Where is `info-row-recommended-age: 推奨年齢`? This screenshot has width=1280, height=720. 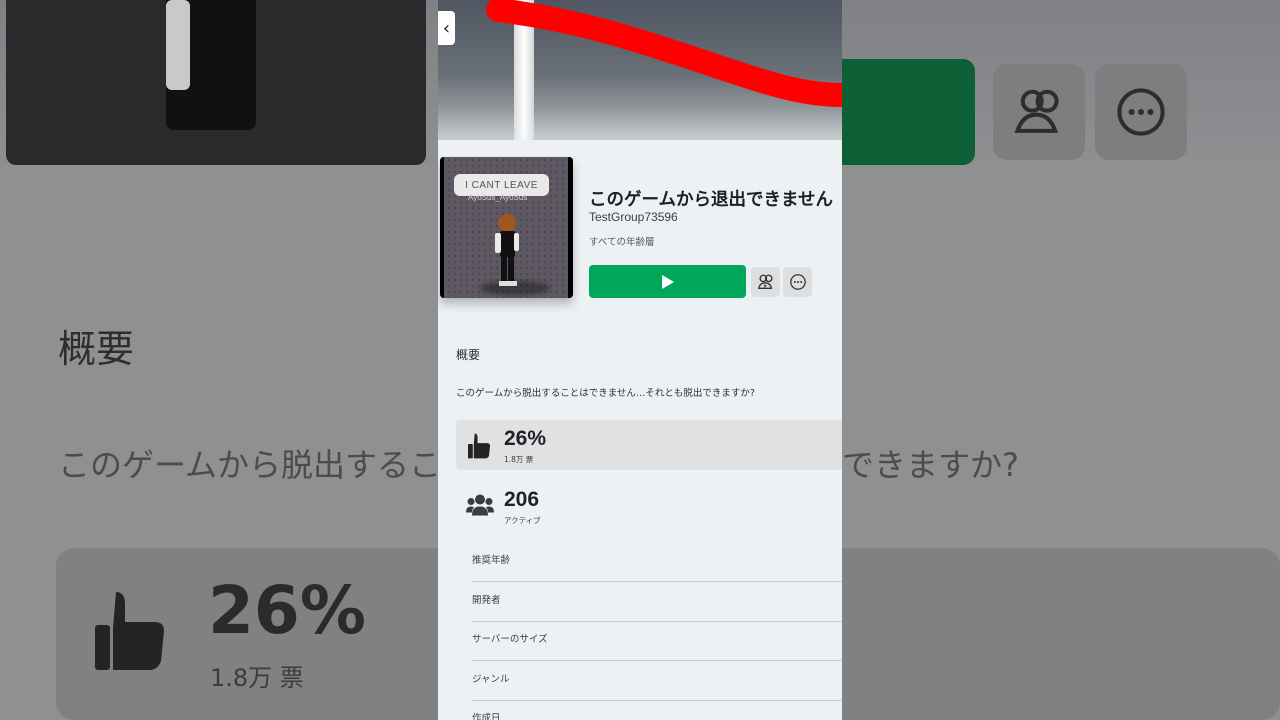
info-row-recommended-age: 推奨年齢 is located at coordinates (657, 562).